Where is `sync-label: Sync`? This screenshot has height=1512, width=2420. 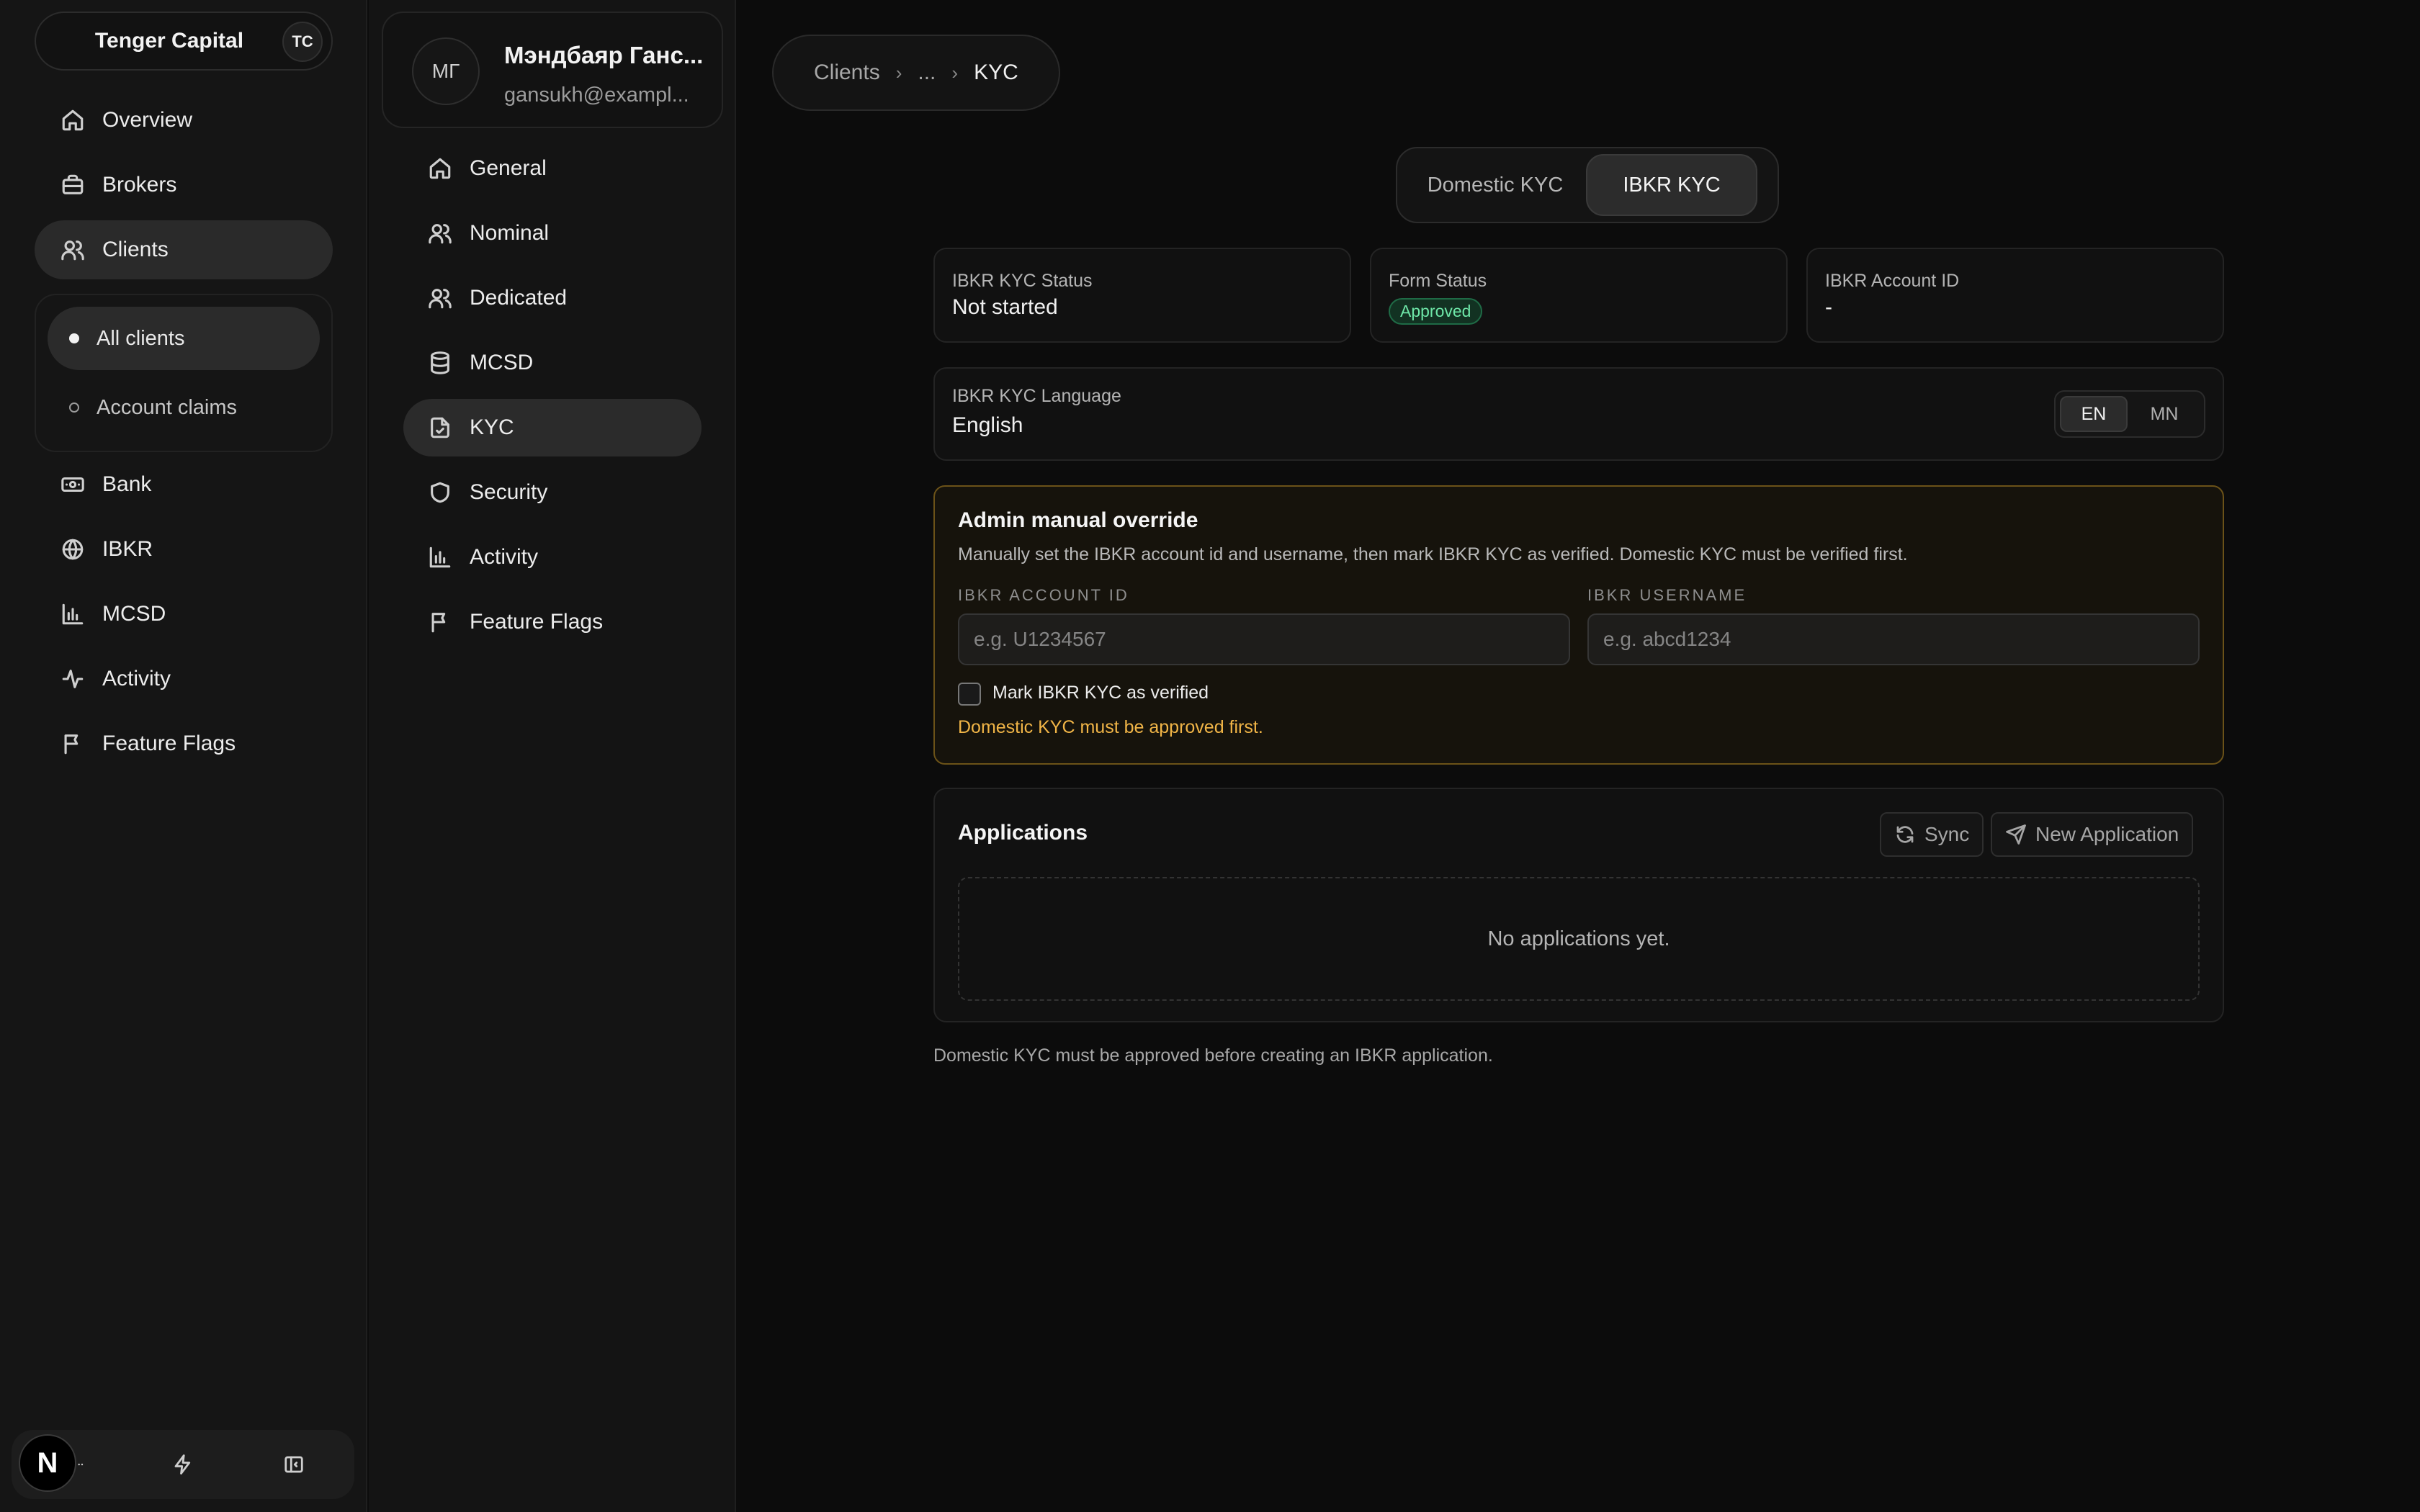
sync-label: Sync is located at coordinates (1947, 834).